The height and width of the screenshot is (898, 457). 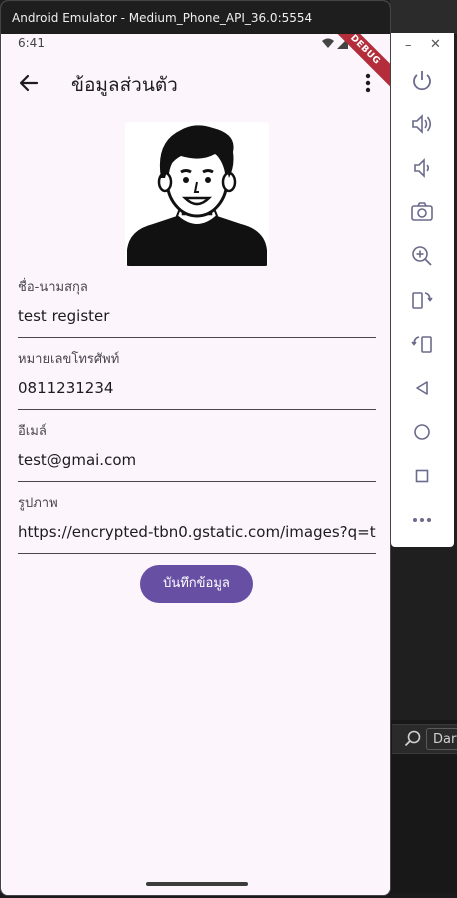 What do you see at coordinates (197, 884) in the screenshot?
I see `home-indicator` at bounding box center [197, 884].